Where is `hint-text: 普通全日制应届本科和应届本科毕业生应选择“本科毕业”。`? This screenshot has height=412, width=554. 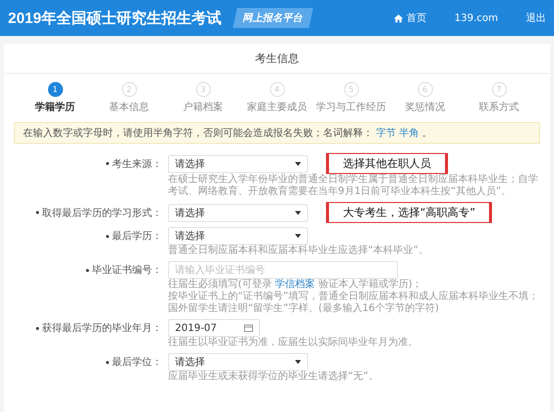 hint-text: 普通全日制应届本科和应届本科毕业生应选择“本科毕业”。 is located at coordinates (298, 250).